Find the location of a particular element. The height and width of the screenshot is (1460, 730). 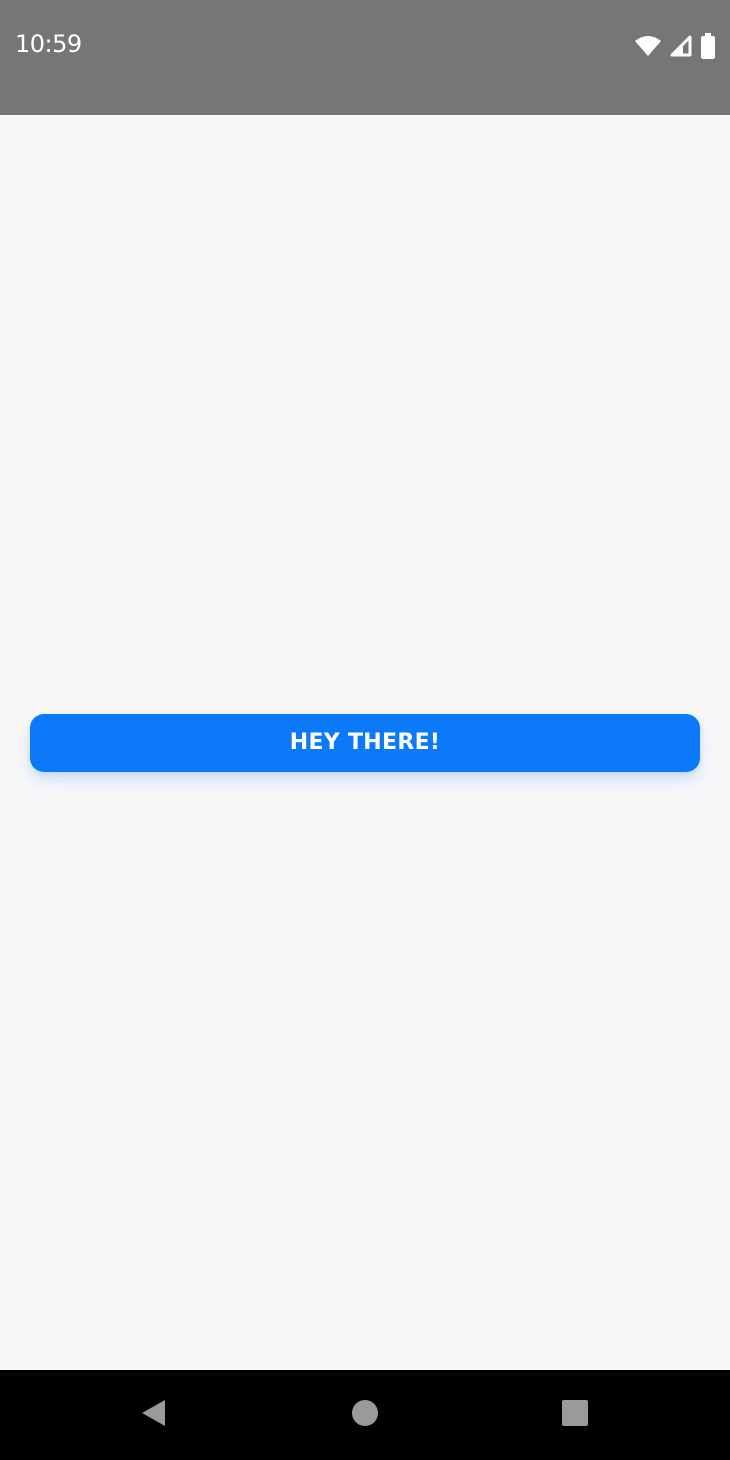

wifi-icon is located at coordinates (648, 46).